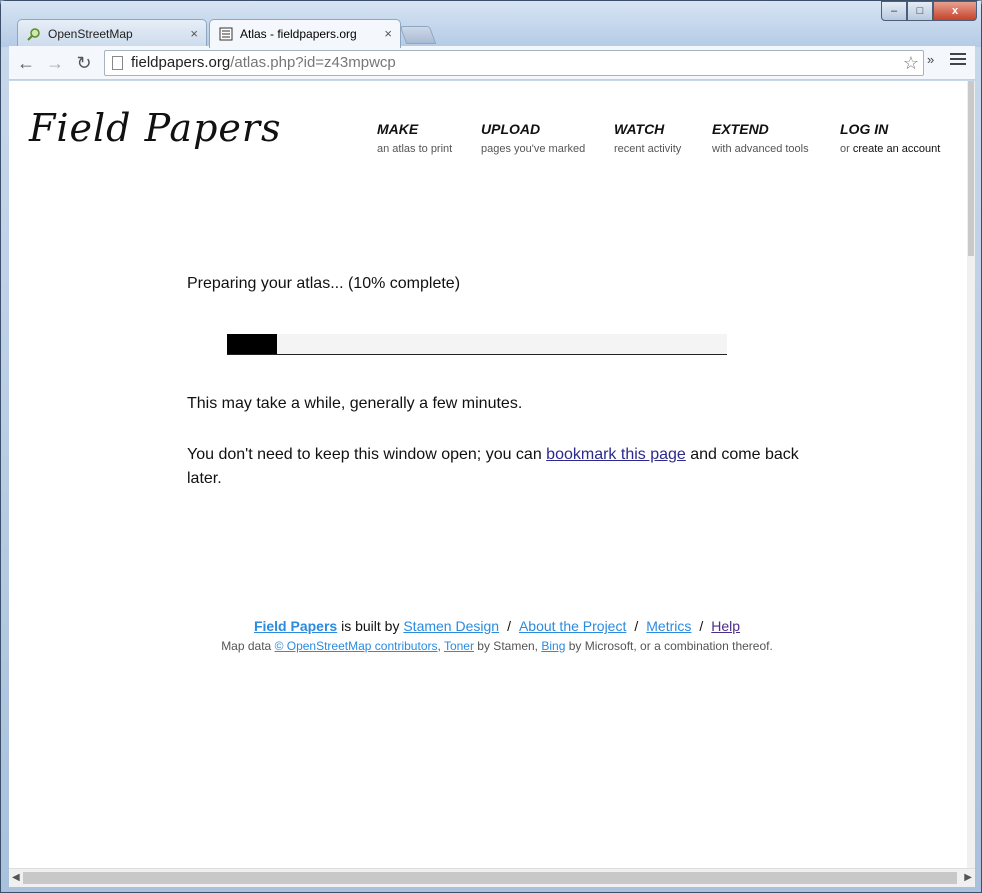 The width and height of the screenshot is (982, 893). I want to click on nav-title: MAKE, so click(398, 129).